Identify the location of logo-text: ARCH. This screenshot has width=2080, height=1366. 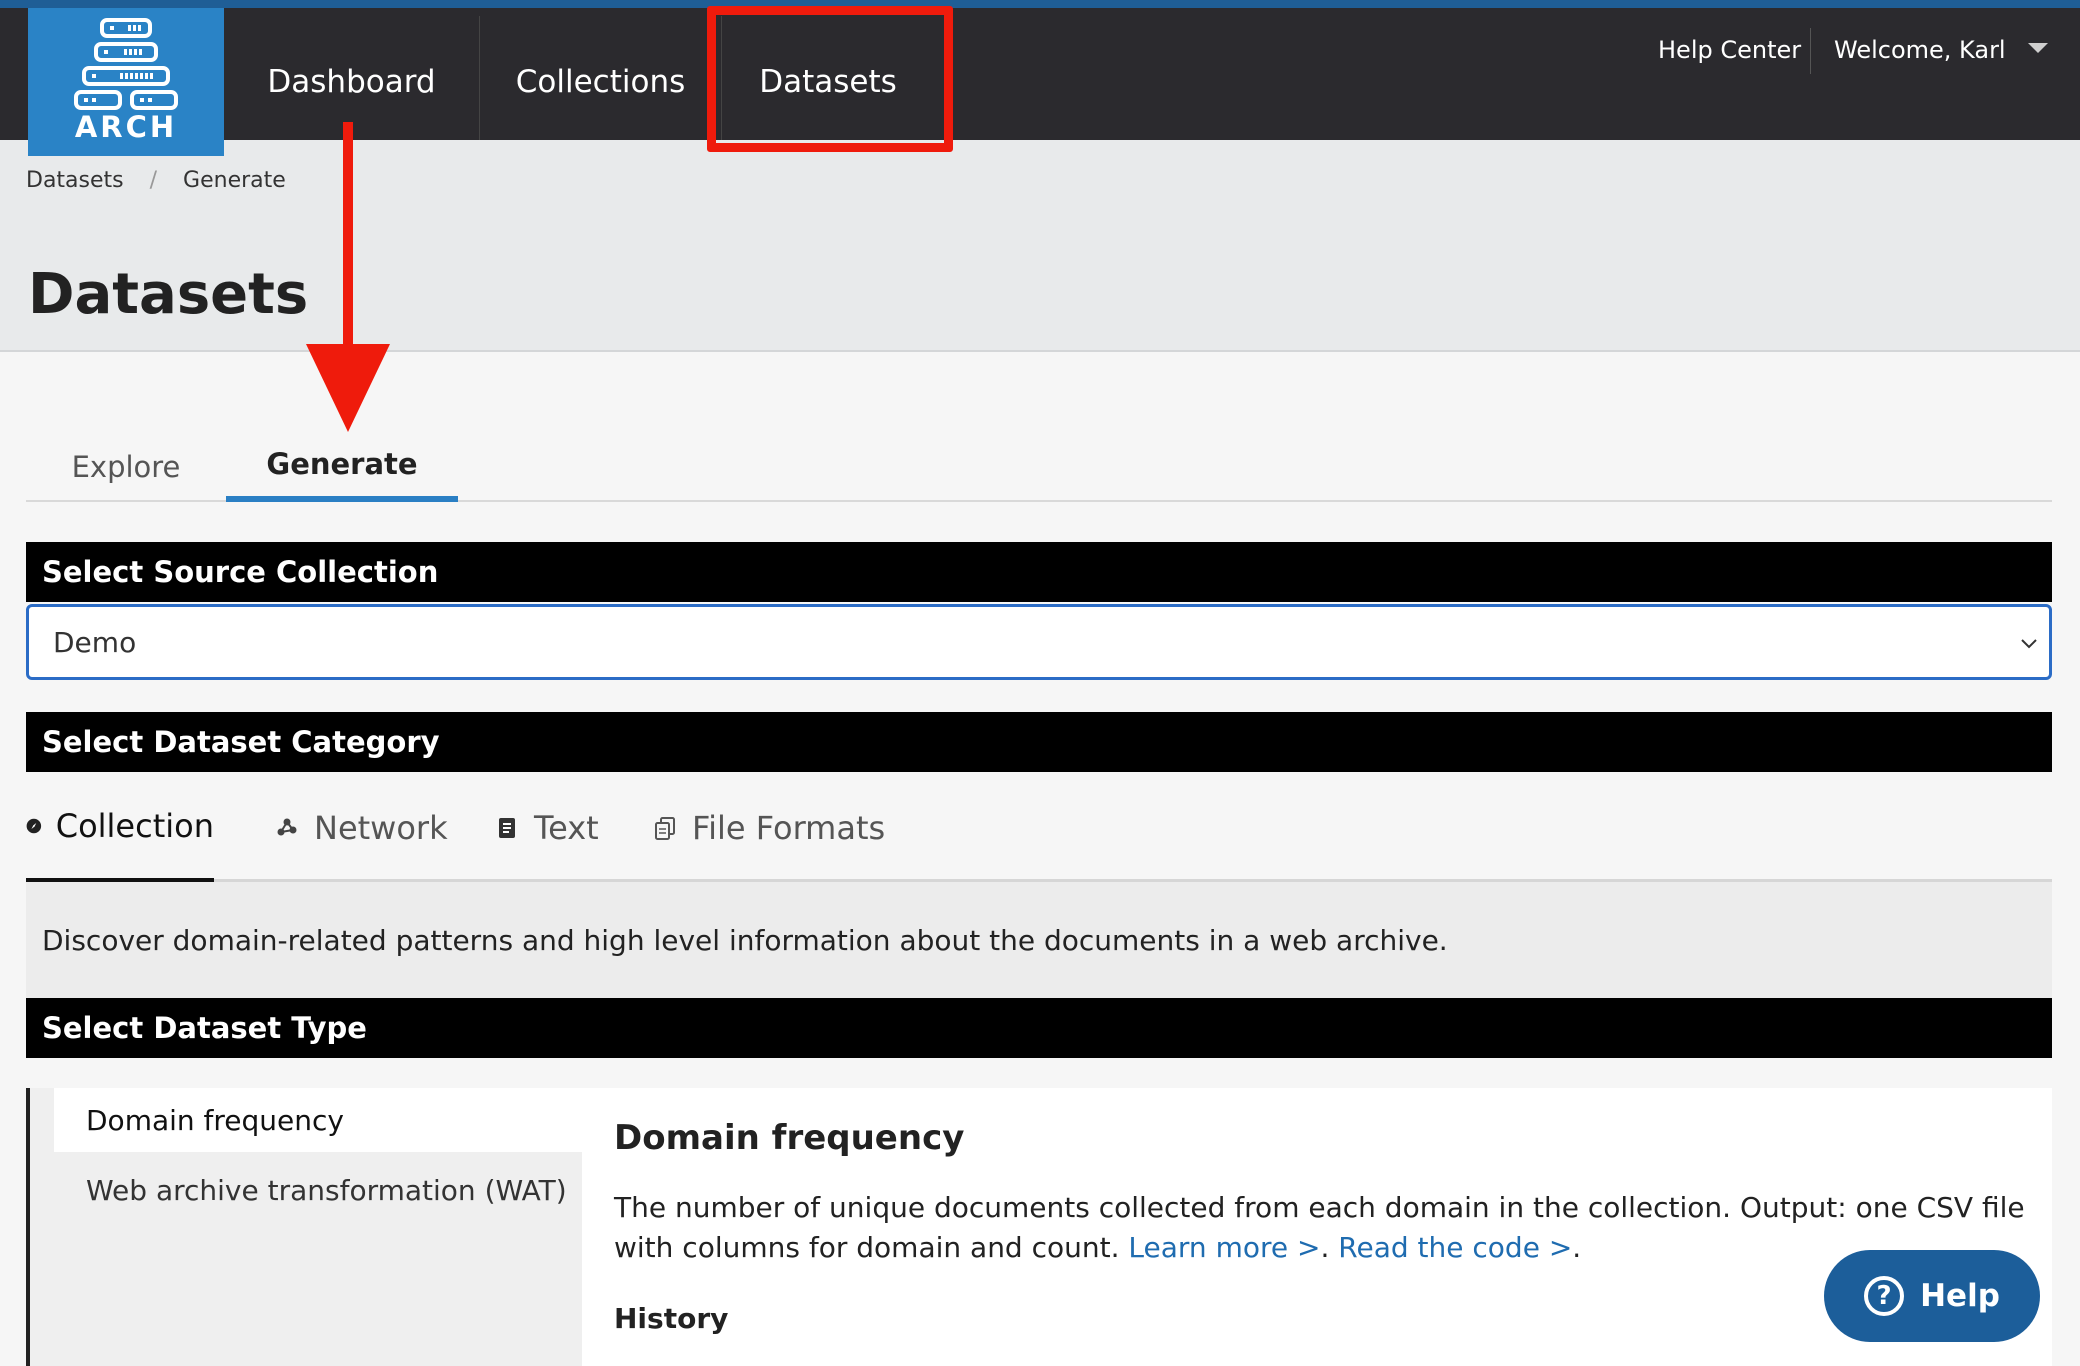
(126, 127).